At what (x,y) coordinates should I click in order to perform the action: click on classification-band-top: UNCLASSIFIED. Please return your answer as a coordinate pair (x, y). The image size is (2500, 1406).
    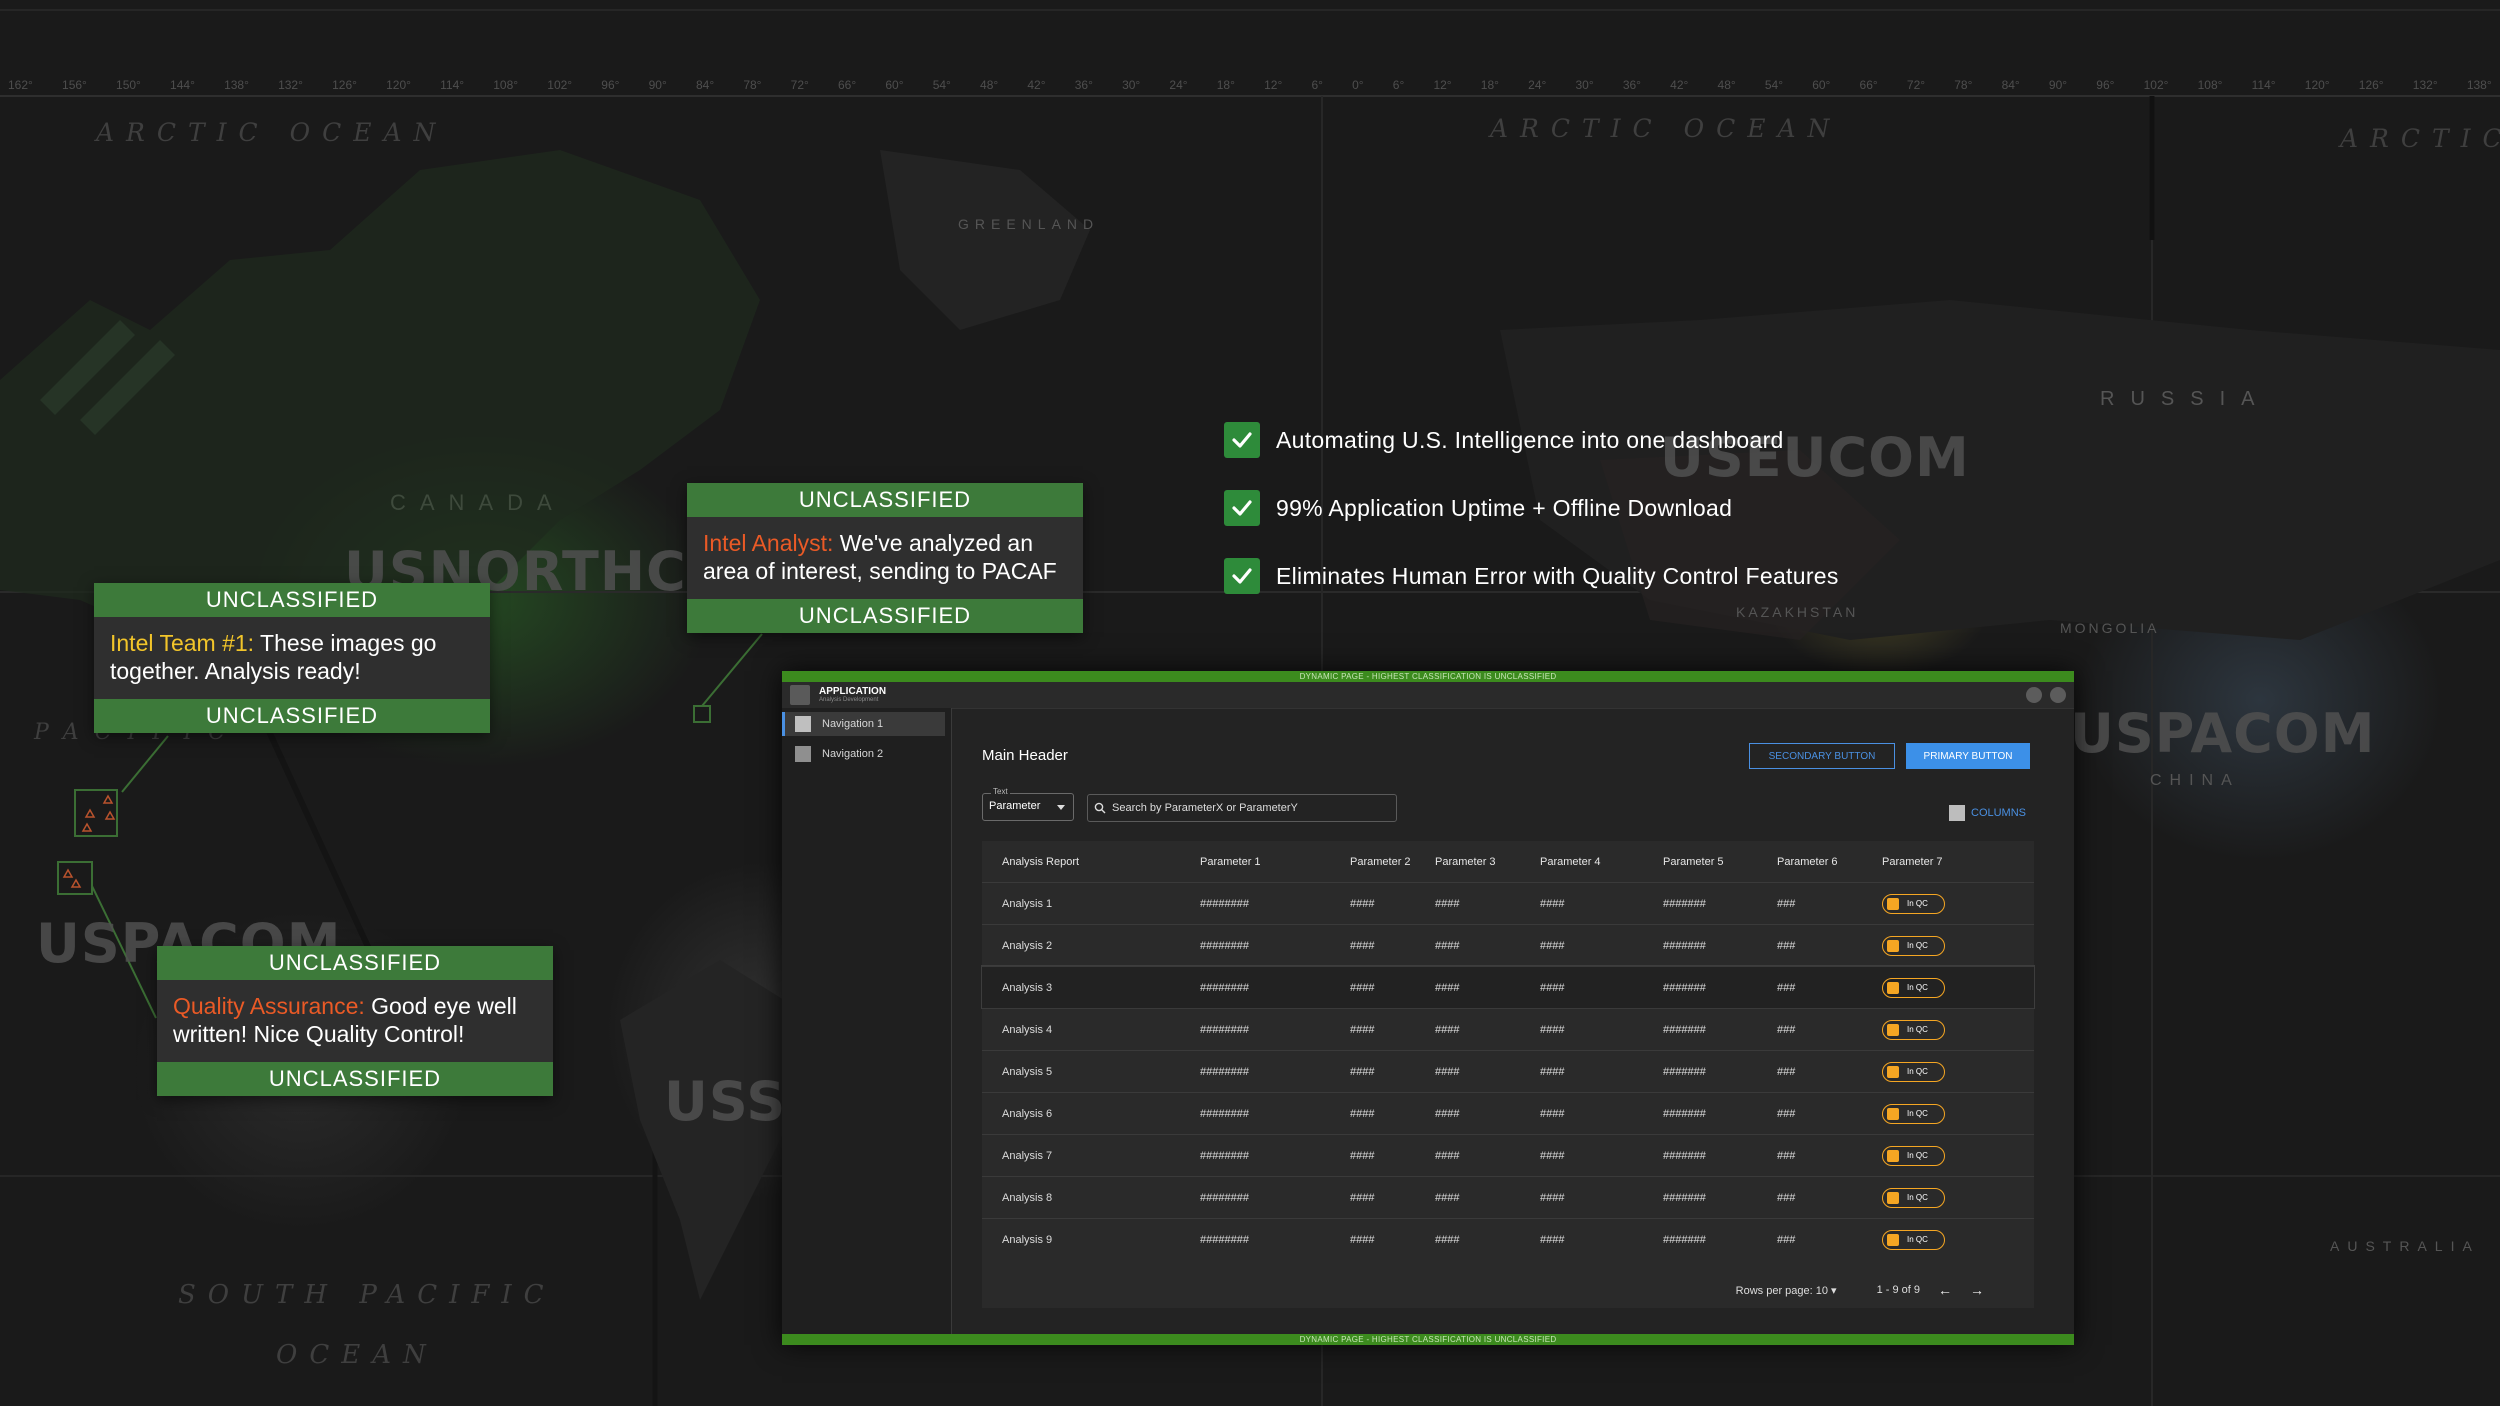
    Looking at the image, I should click on (885, 500).